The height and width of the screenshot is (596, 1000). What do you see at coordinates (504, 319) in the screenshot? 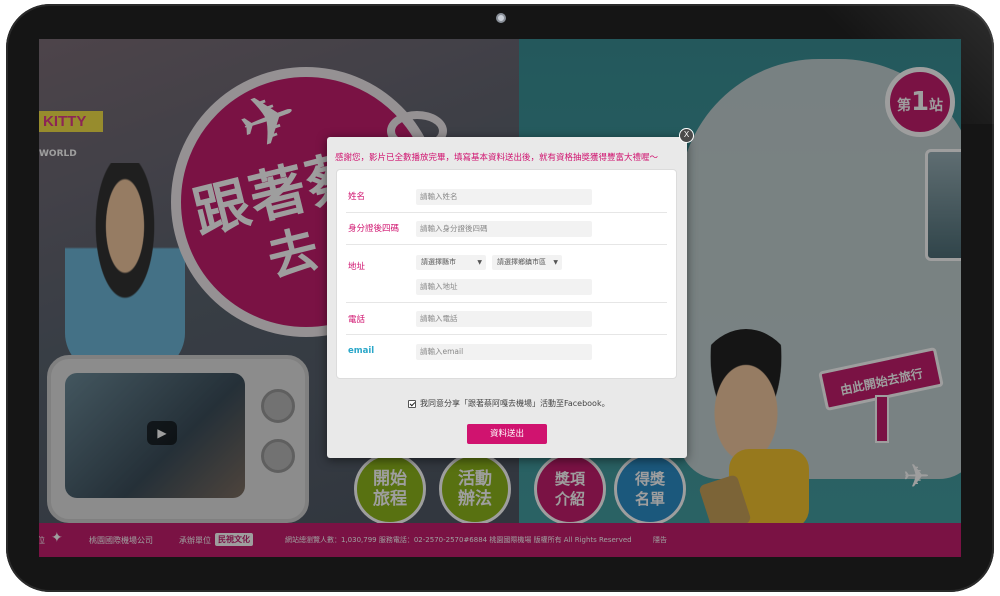
I see `phone-input: 請輸入電話` at bounding box center [504, 319].